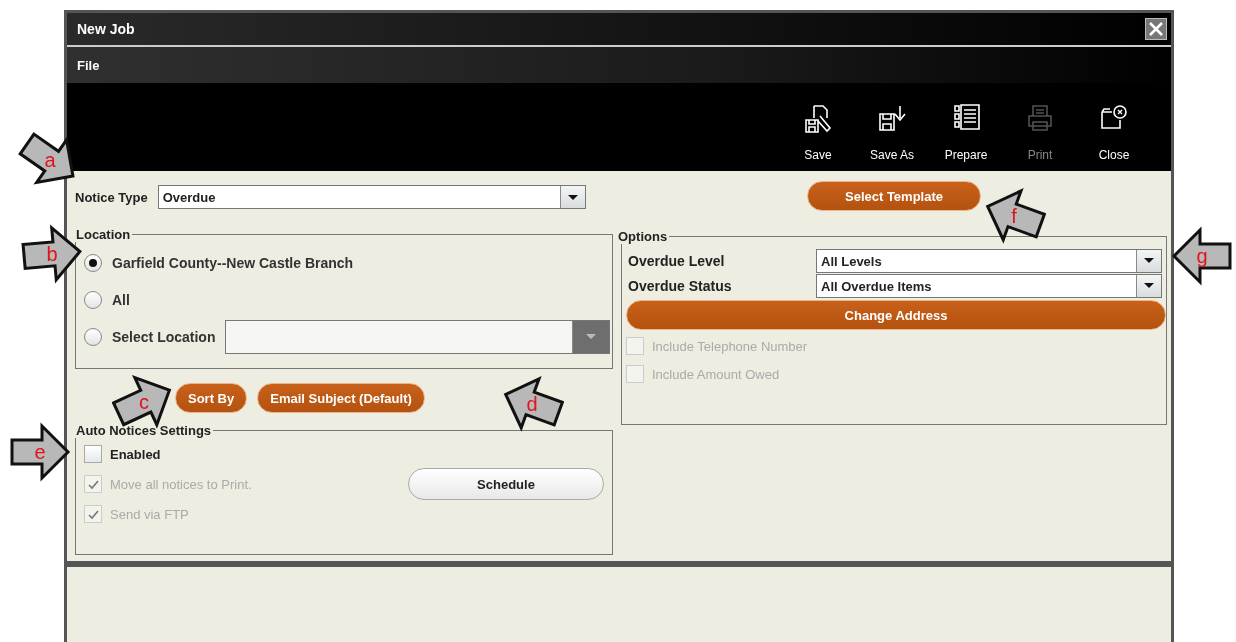 Image resolution: width=1236 pixels, height=642 pixels. Describe the element at coordinates (88, 65) in the screenshot. I see `menu-item: File` at that location.